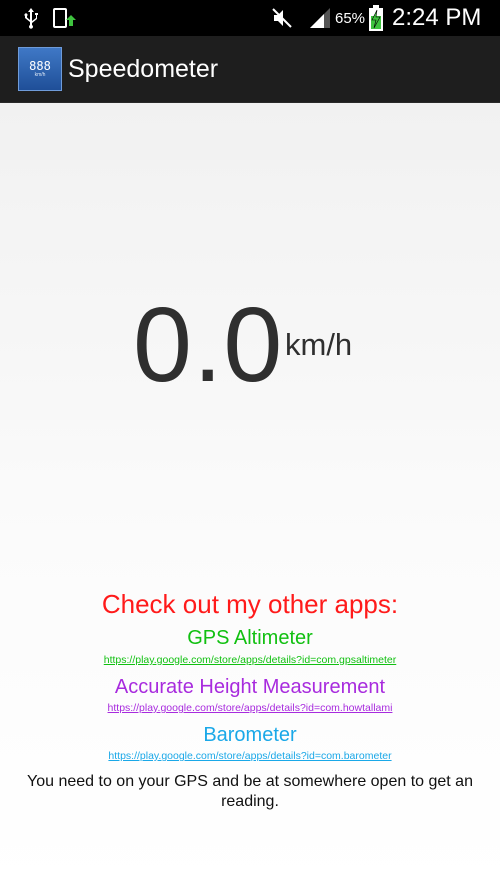 The height and width of the screenshot is (889, 500). Describe the element at coordinates (143, 69) in the screenshot. I see `app-title: Speedometer` at that location.